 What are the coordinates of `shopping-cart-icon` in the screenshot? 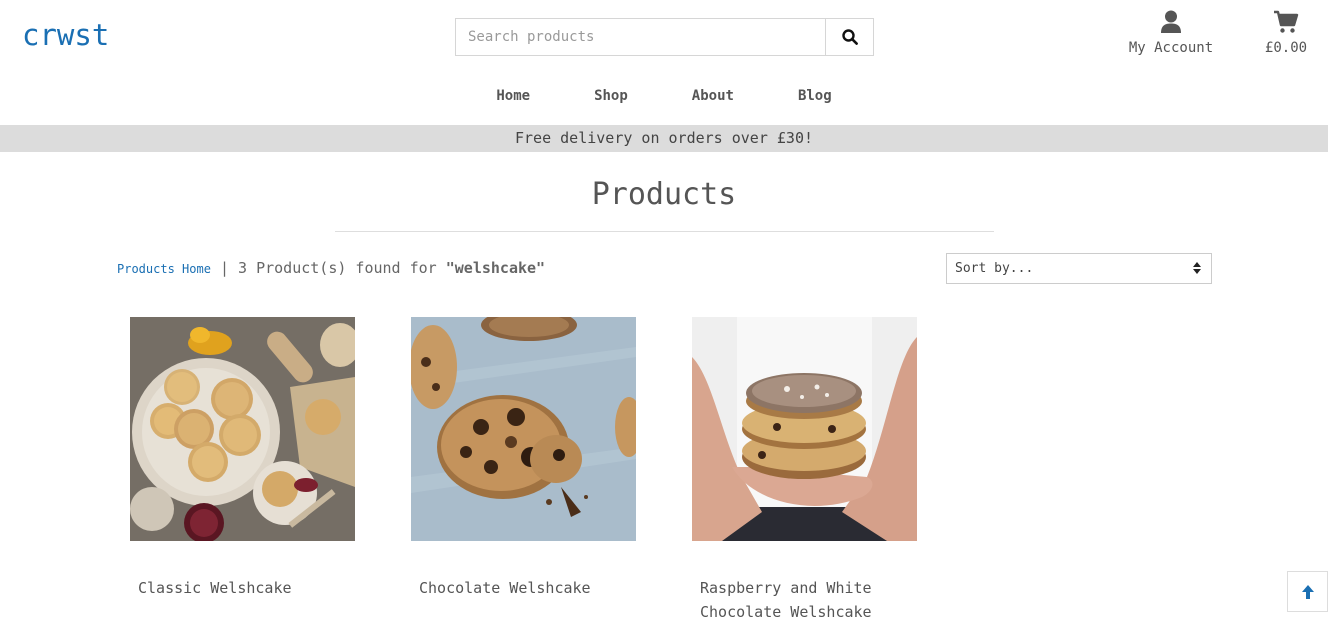 It's located at (1286, 23).